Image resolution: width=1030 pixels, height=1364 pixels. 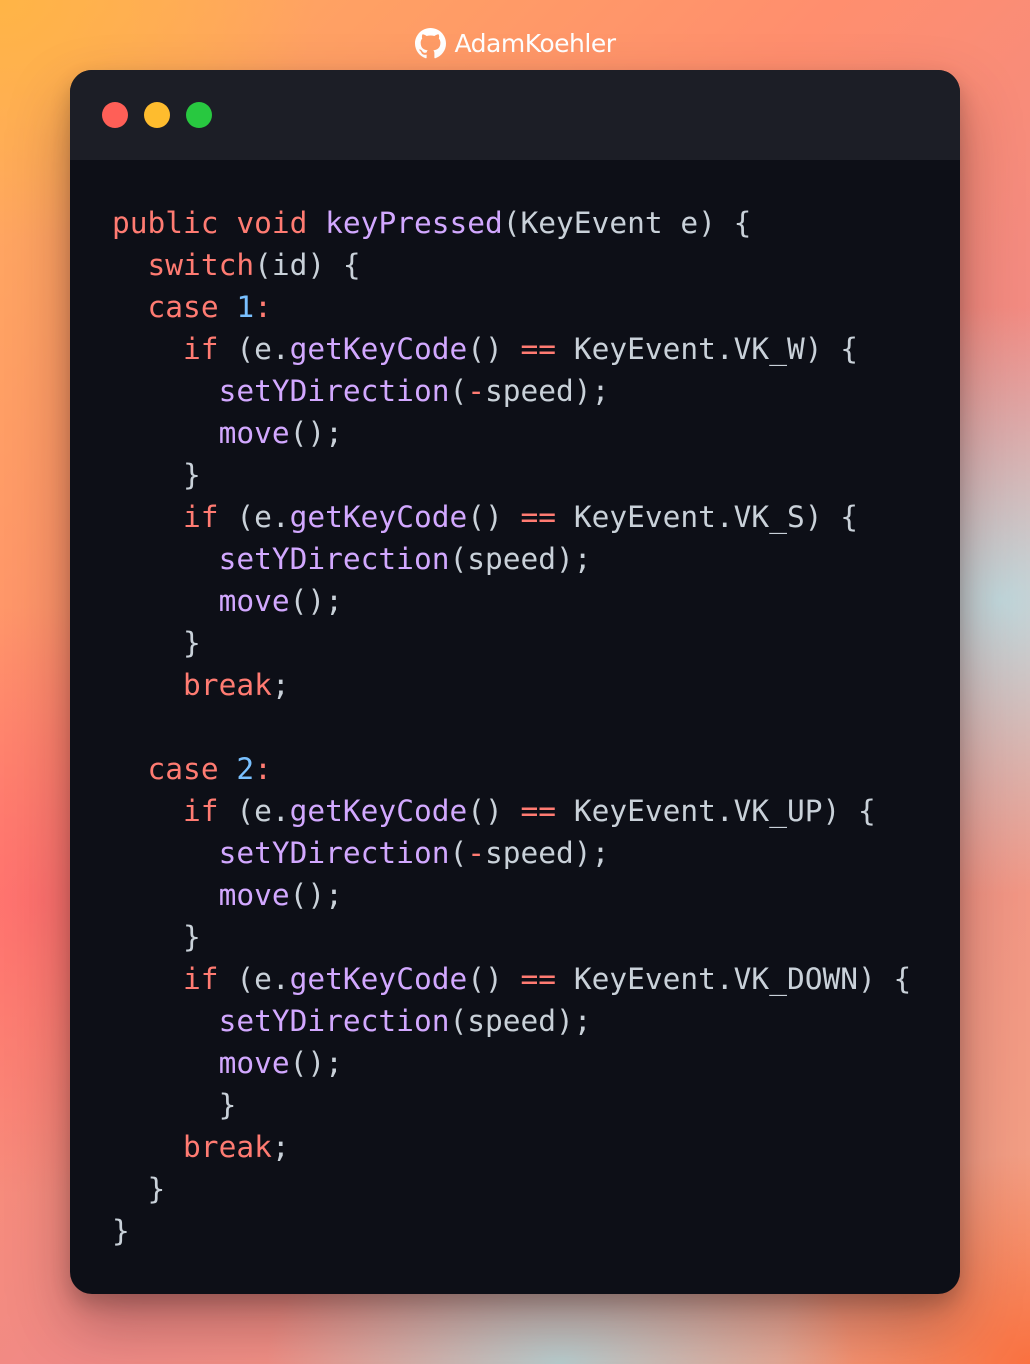 I want to click on plain-token: (id) {, so click(x=307, y=265).